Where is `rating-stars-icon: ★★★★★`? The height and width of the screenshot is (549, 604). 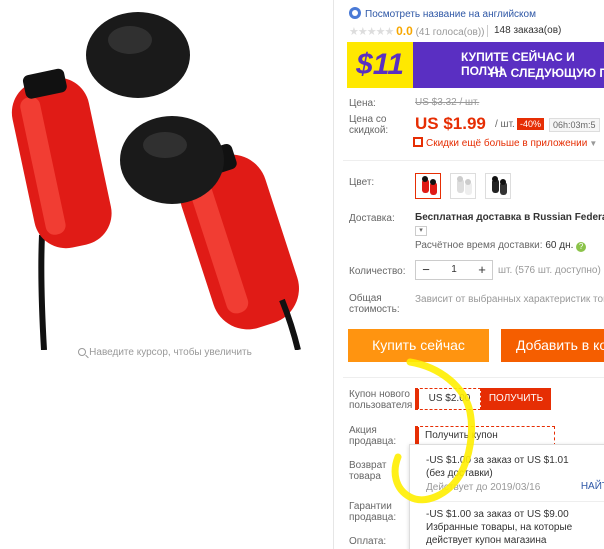 rating-stars-icon: ★★★★★ is located at coordinates (371, 32).